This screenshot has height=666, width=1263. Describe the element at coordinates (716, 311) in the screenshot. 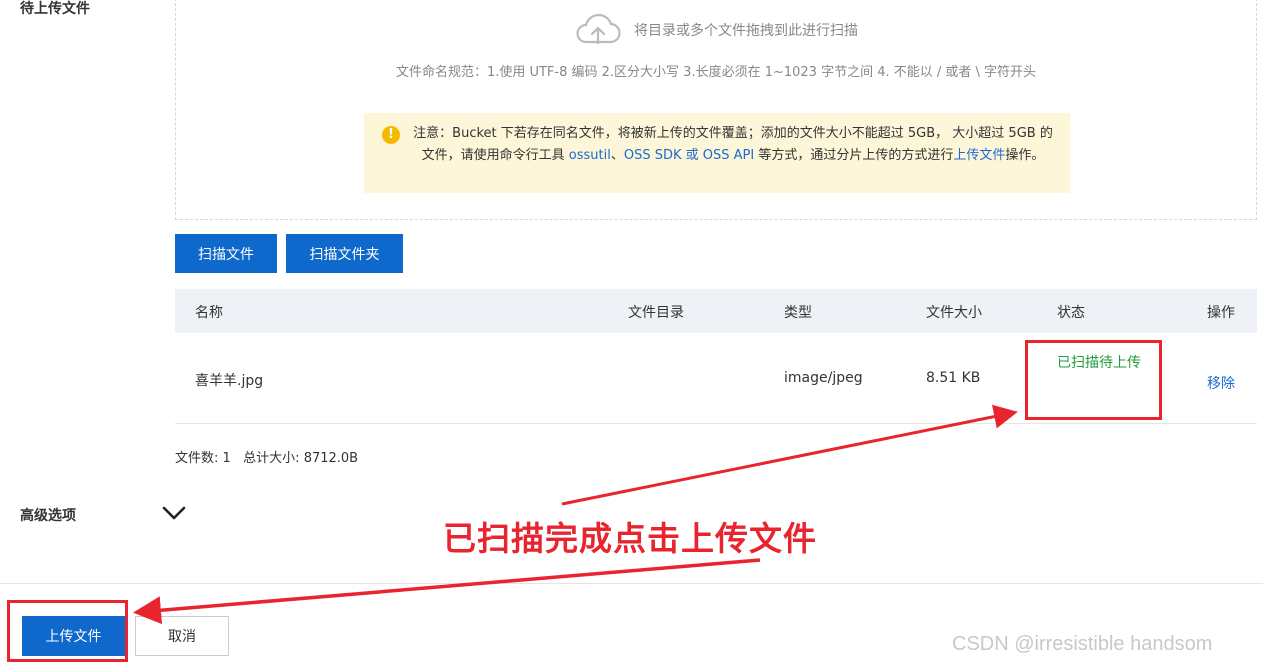

I see `file-table-header: 名称 文件目录 类型 文件大小 状态 操作` at that location.